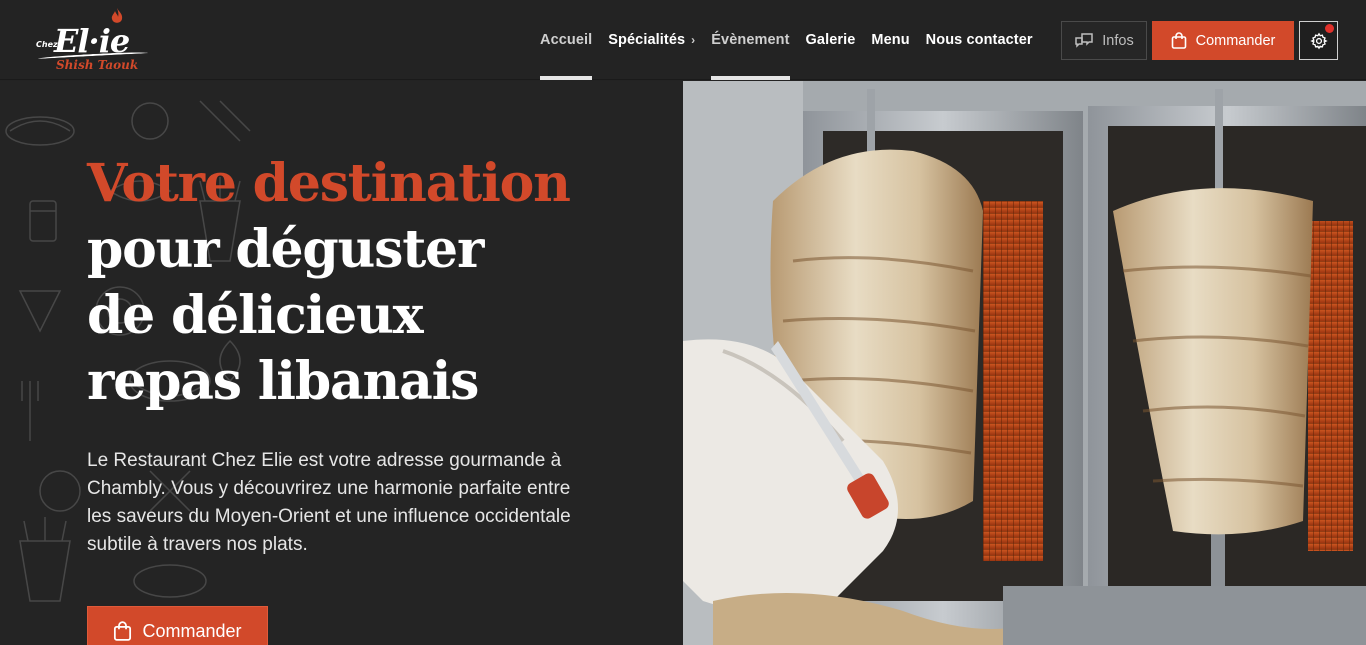 Image resolution: width=1366 pixels, height=645 pixels. I want to click on nav-item-menu: Menu, so click(890, 40).